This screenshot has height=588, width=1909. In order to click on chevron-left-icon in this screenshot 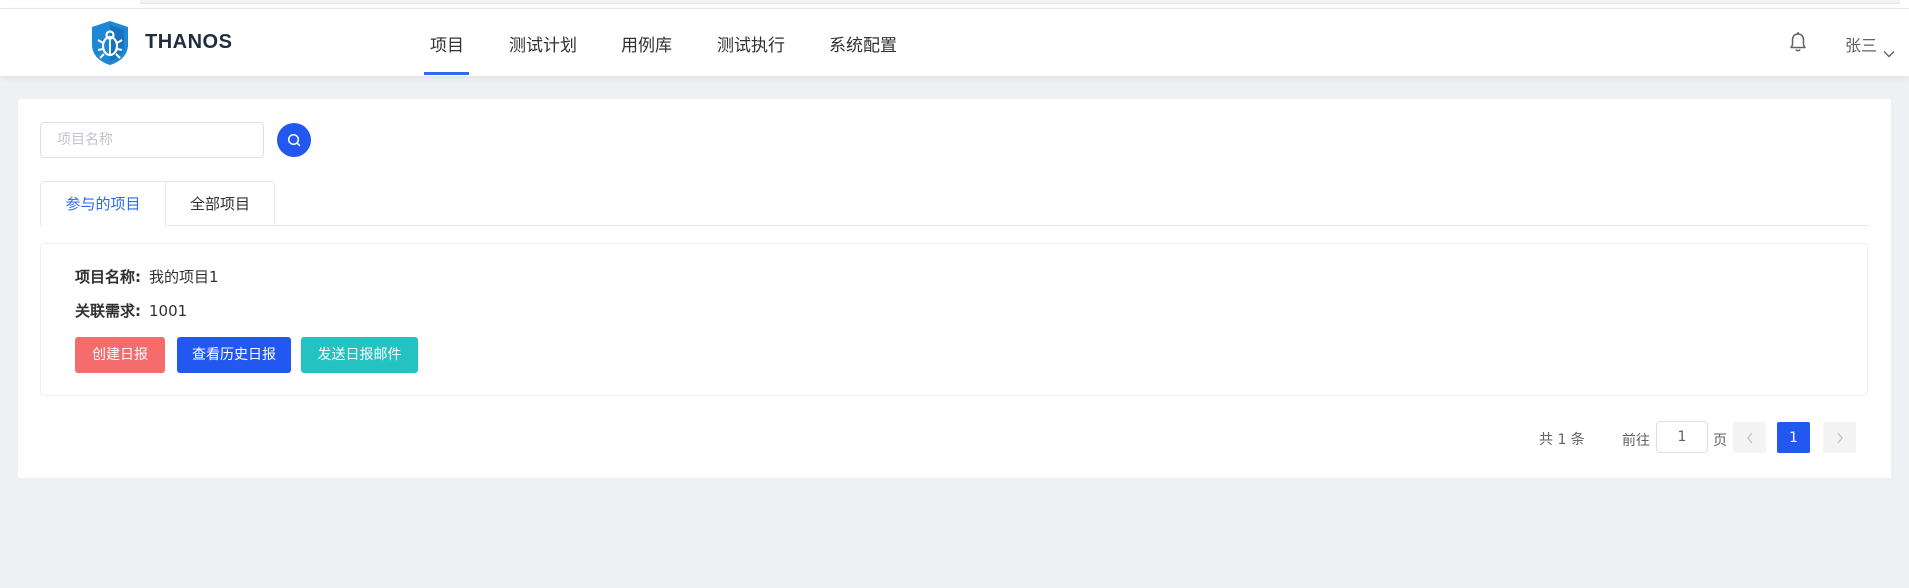, I will do `click(1749, 437)`.